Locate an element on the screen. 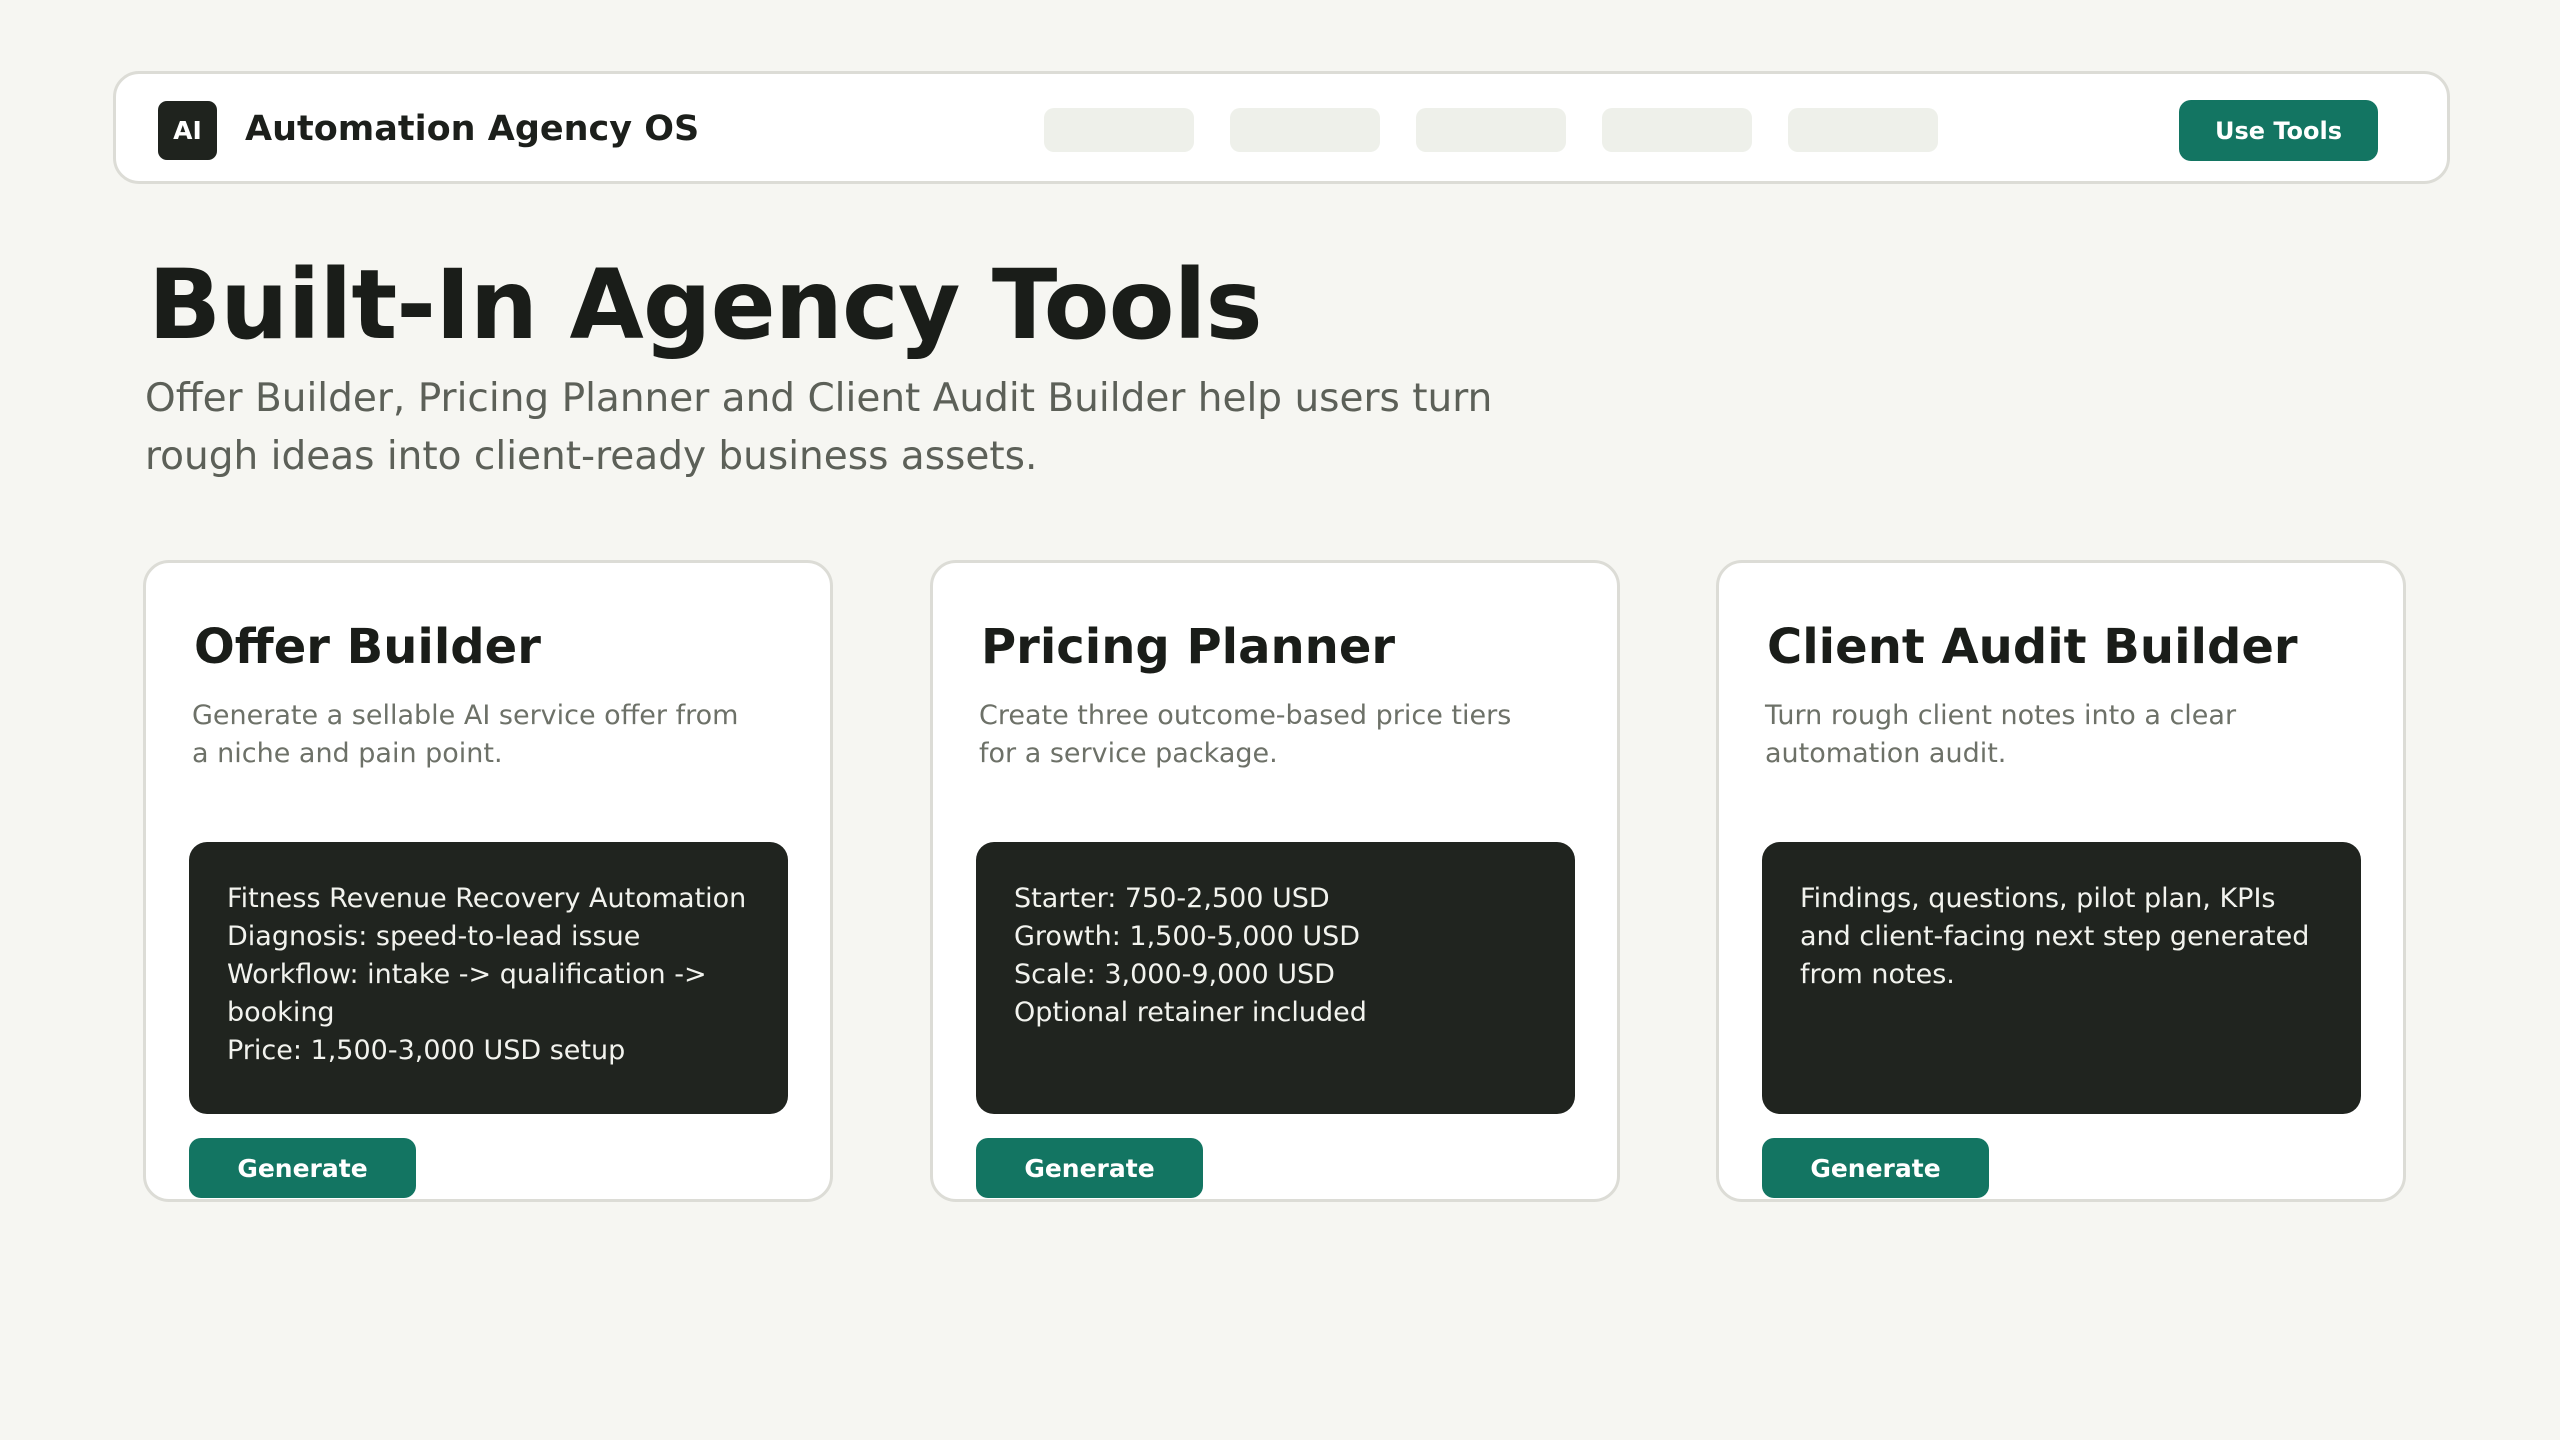 The height and width of the screenshot is (1440, 2560). output-line: Optional retainer included is located at coordinates (1190, 1012).